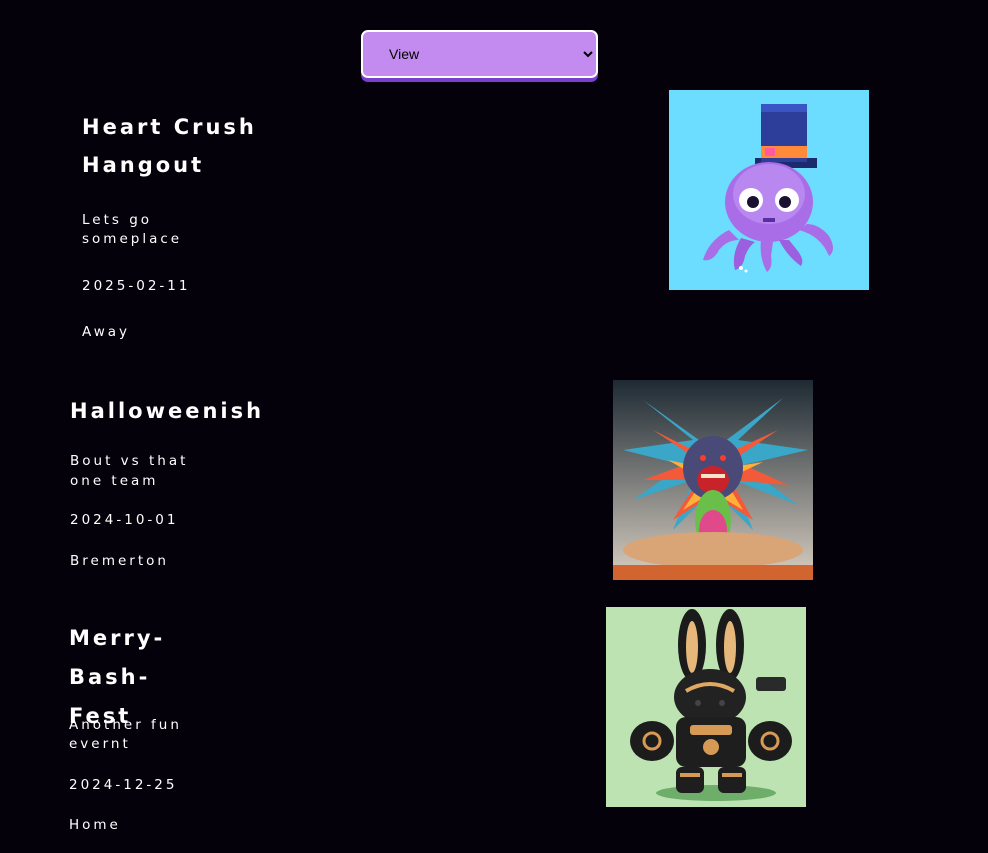  I want to click on event-description: Lets go someplace, so click(132, 229).